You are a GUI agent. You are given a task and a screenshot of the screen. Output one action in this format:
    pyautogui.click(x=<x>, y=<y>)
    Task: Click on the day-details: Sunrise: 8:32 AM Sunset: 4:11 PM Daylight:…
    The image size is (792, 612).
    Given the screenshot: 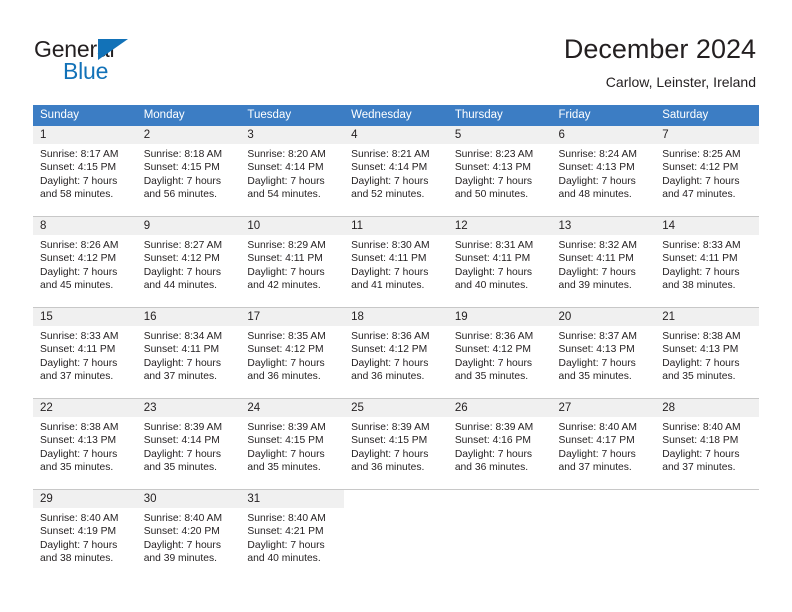 What is the action you would take?
    pyautogui.click(x=604, y=264)
    